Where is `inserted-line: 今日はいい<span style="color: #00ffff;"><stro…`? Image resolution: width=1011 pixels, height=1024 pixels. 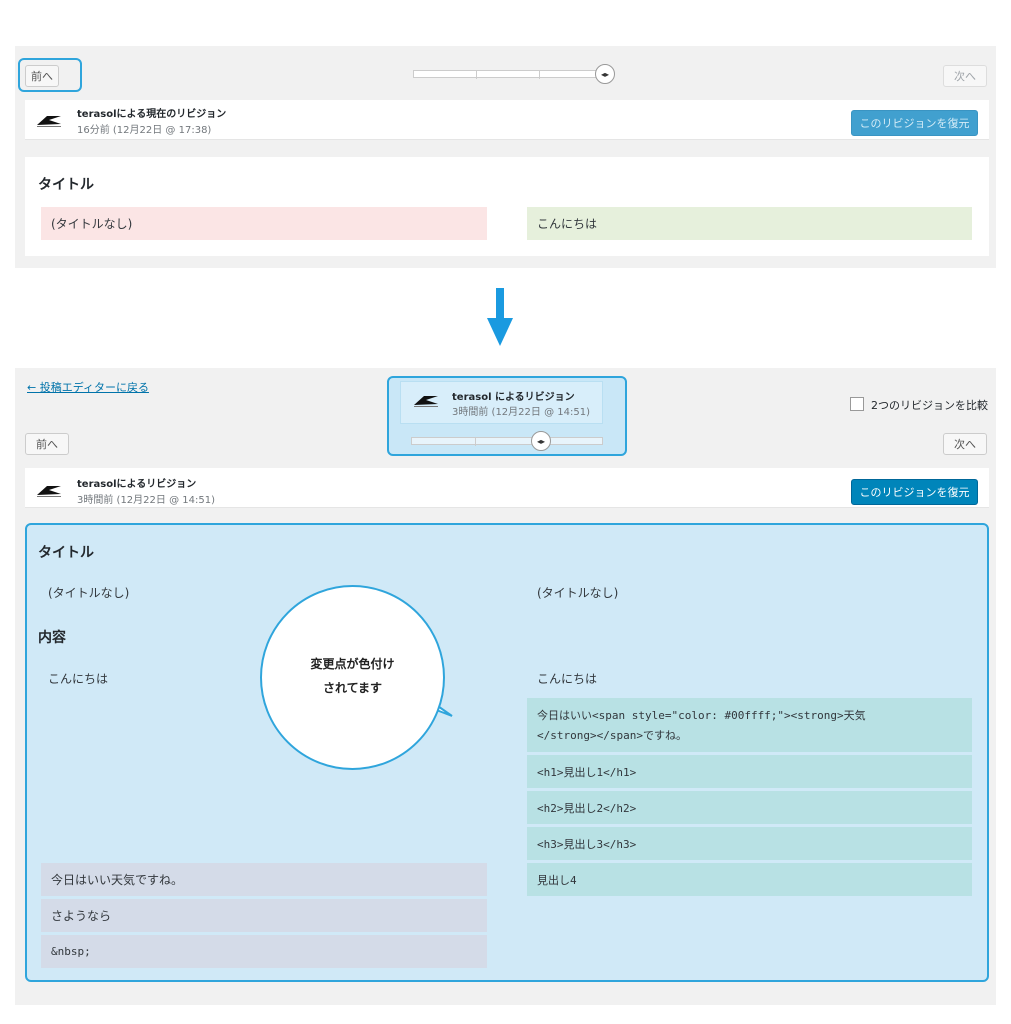
inserted-line: 今日はいい<span style="color: #00ffff;"><stro… is located at coordinates (701, 715).